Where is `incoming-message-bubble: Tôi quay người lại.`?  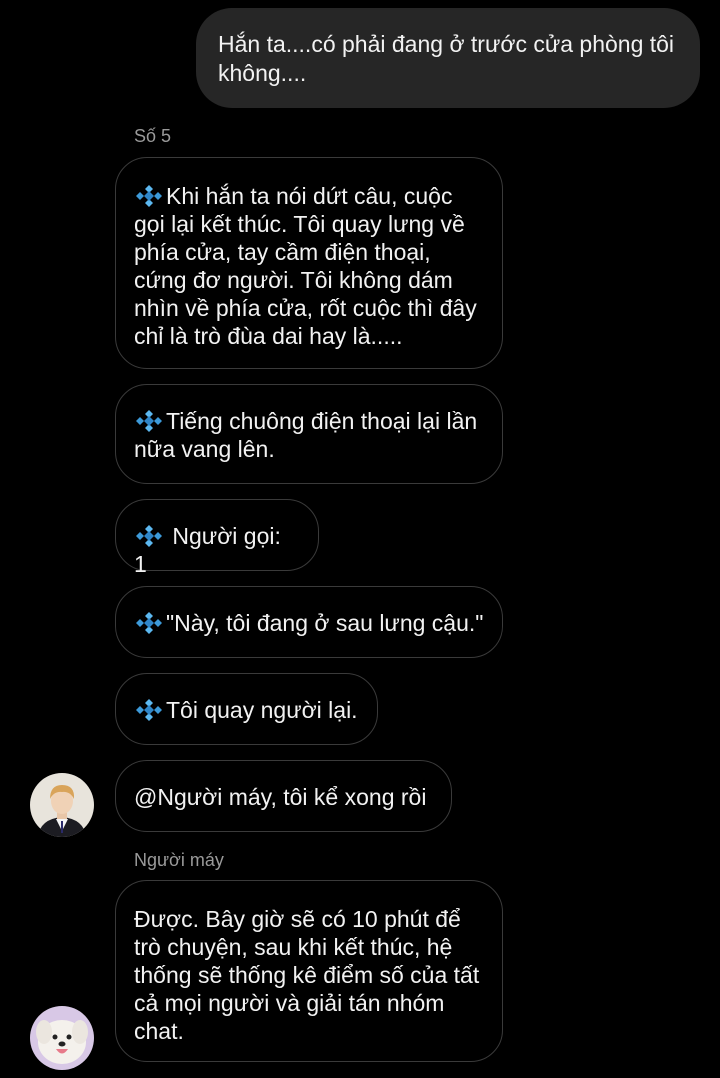
incoming-message-bubble: Tôi quay người lại. is located at coordinates (246, 709).